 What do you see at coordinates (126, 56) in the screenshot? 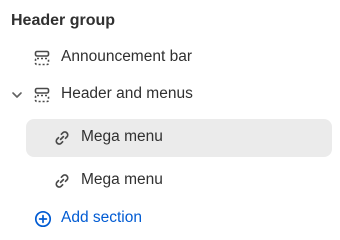
I see `sidebar-item-label: Announcement bar` at bounding box center [126, 56].